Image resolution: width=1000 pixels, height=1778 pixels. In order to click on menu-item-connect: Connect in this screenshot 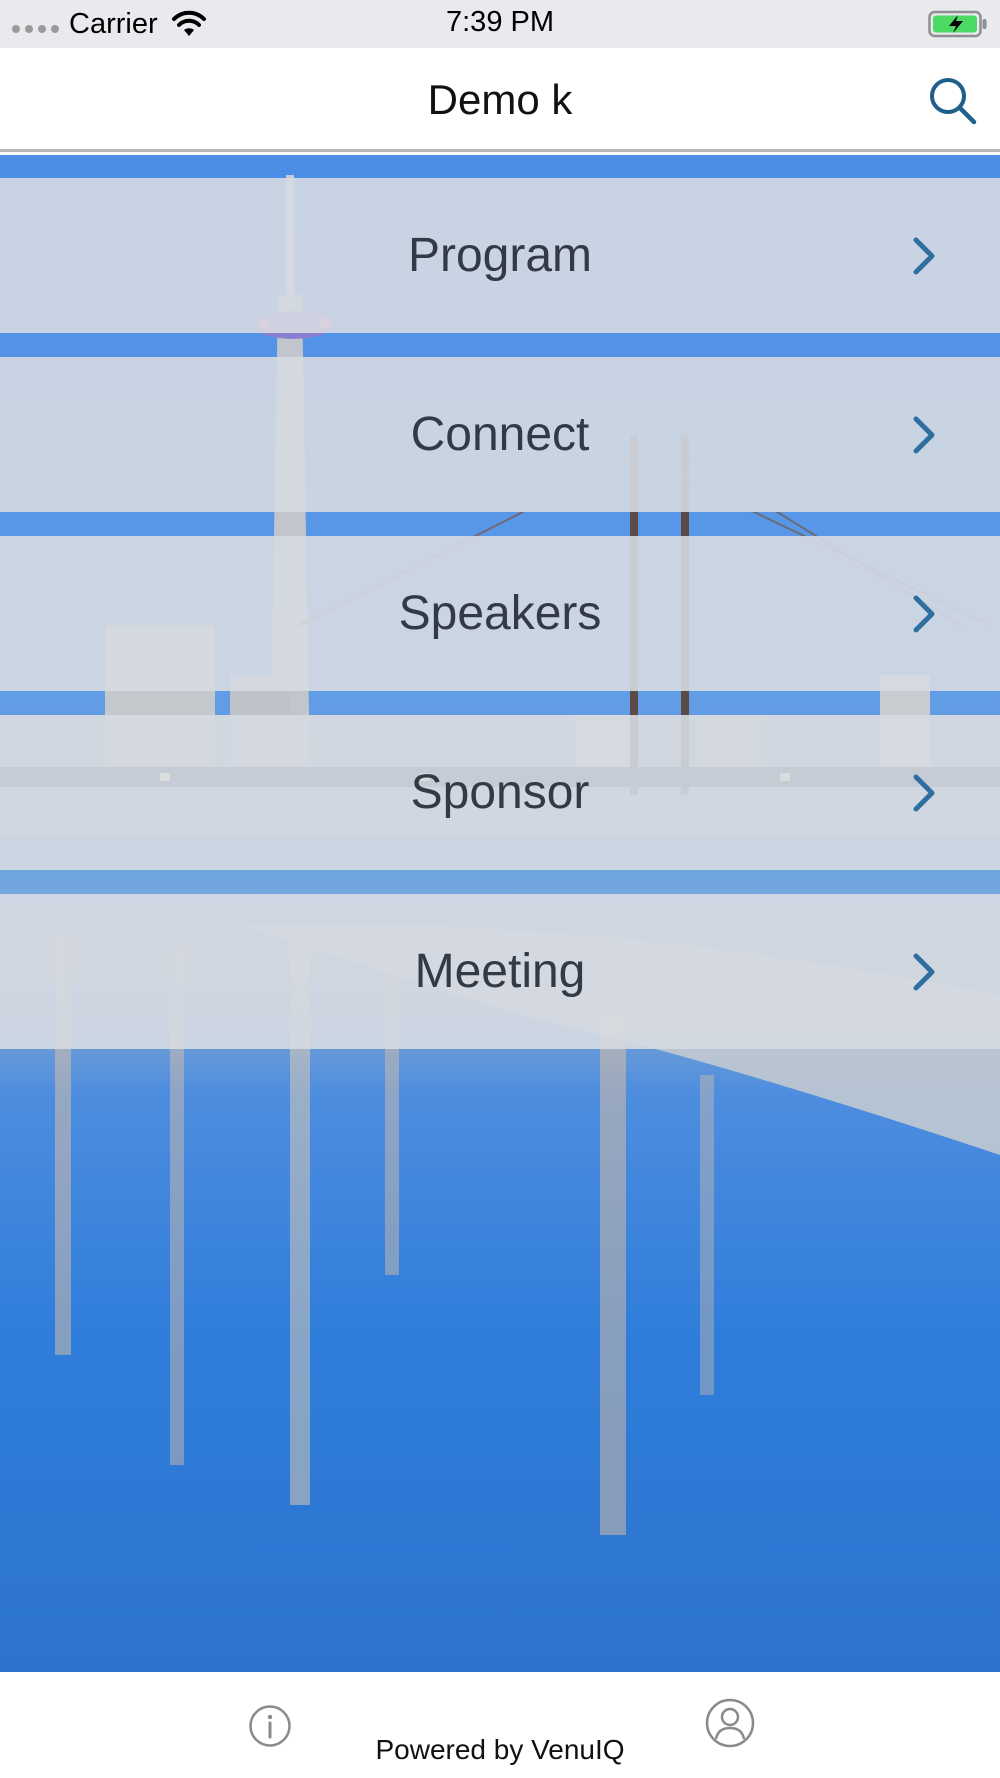, I will do `click(500, 434)`.